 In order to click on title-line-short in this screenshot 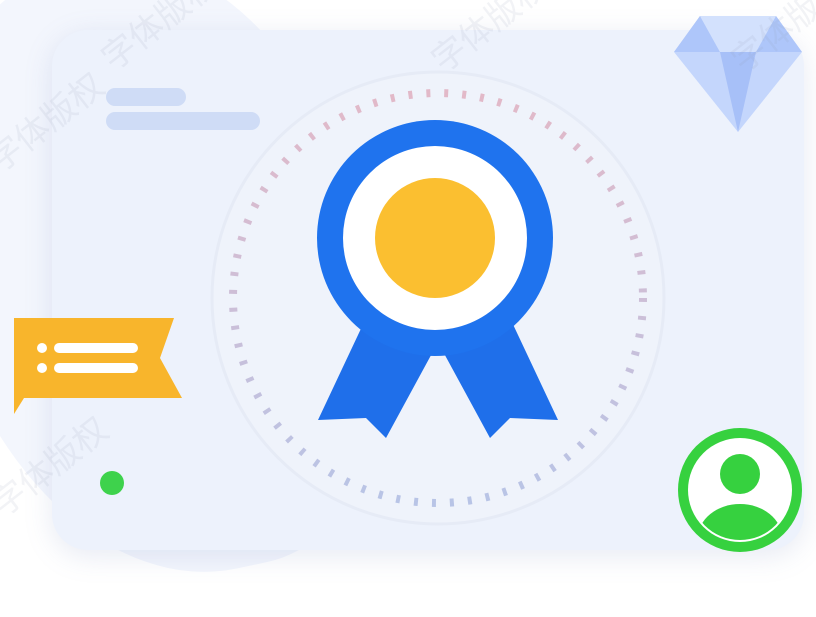, I will do `click(146, 97)`.